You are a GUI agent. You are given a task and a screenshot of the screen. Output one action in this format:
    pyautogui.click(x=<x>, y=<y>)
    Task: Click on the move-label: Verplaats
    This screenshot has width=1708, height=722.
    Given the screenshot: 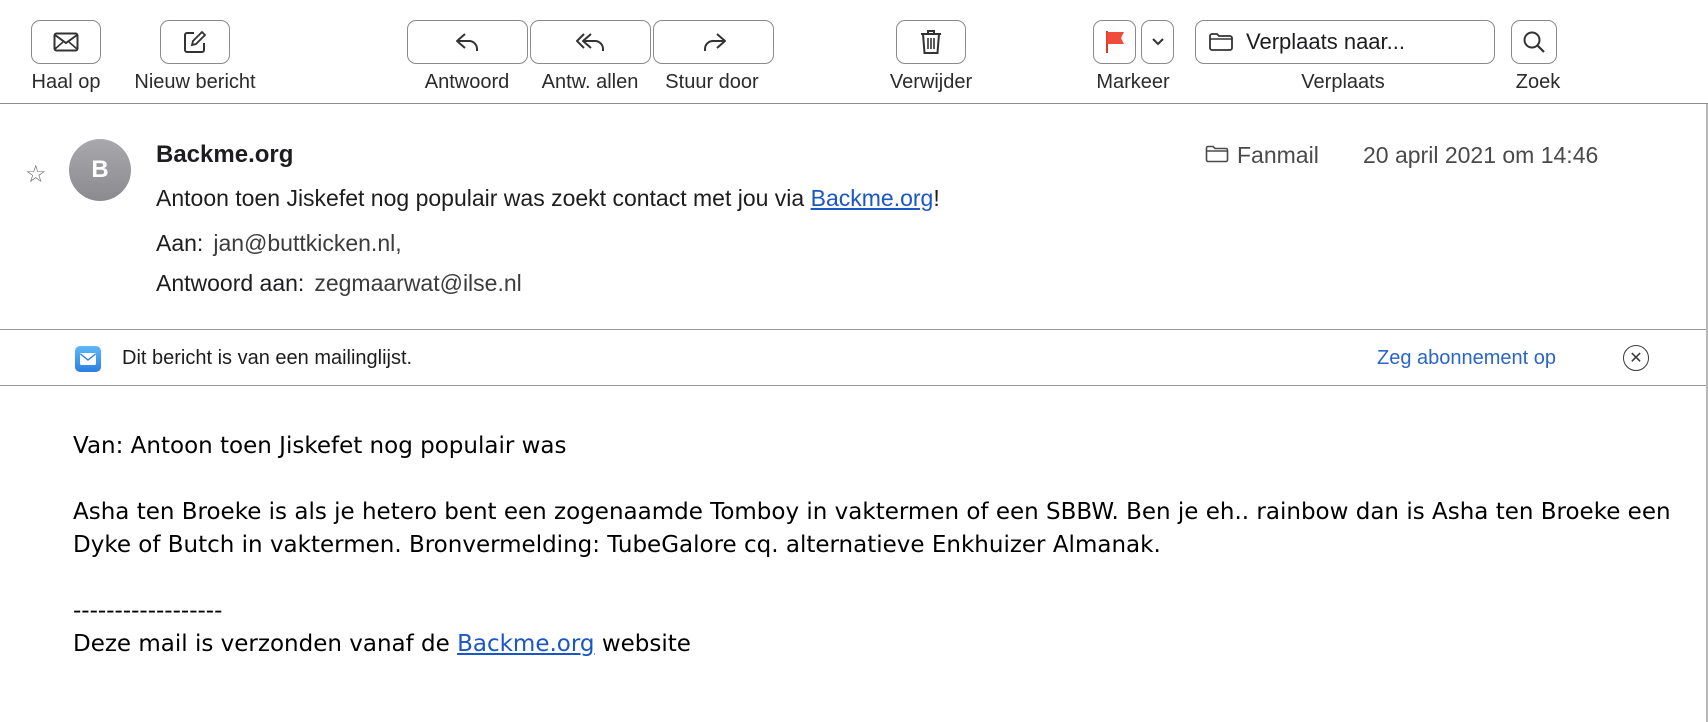 What is the action you would take?
    pyautogui.click(x=1343, y=82)
    